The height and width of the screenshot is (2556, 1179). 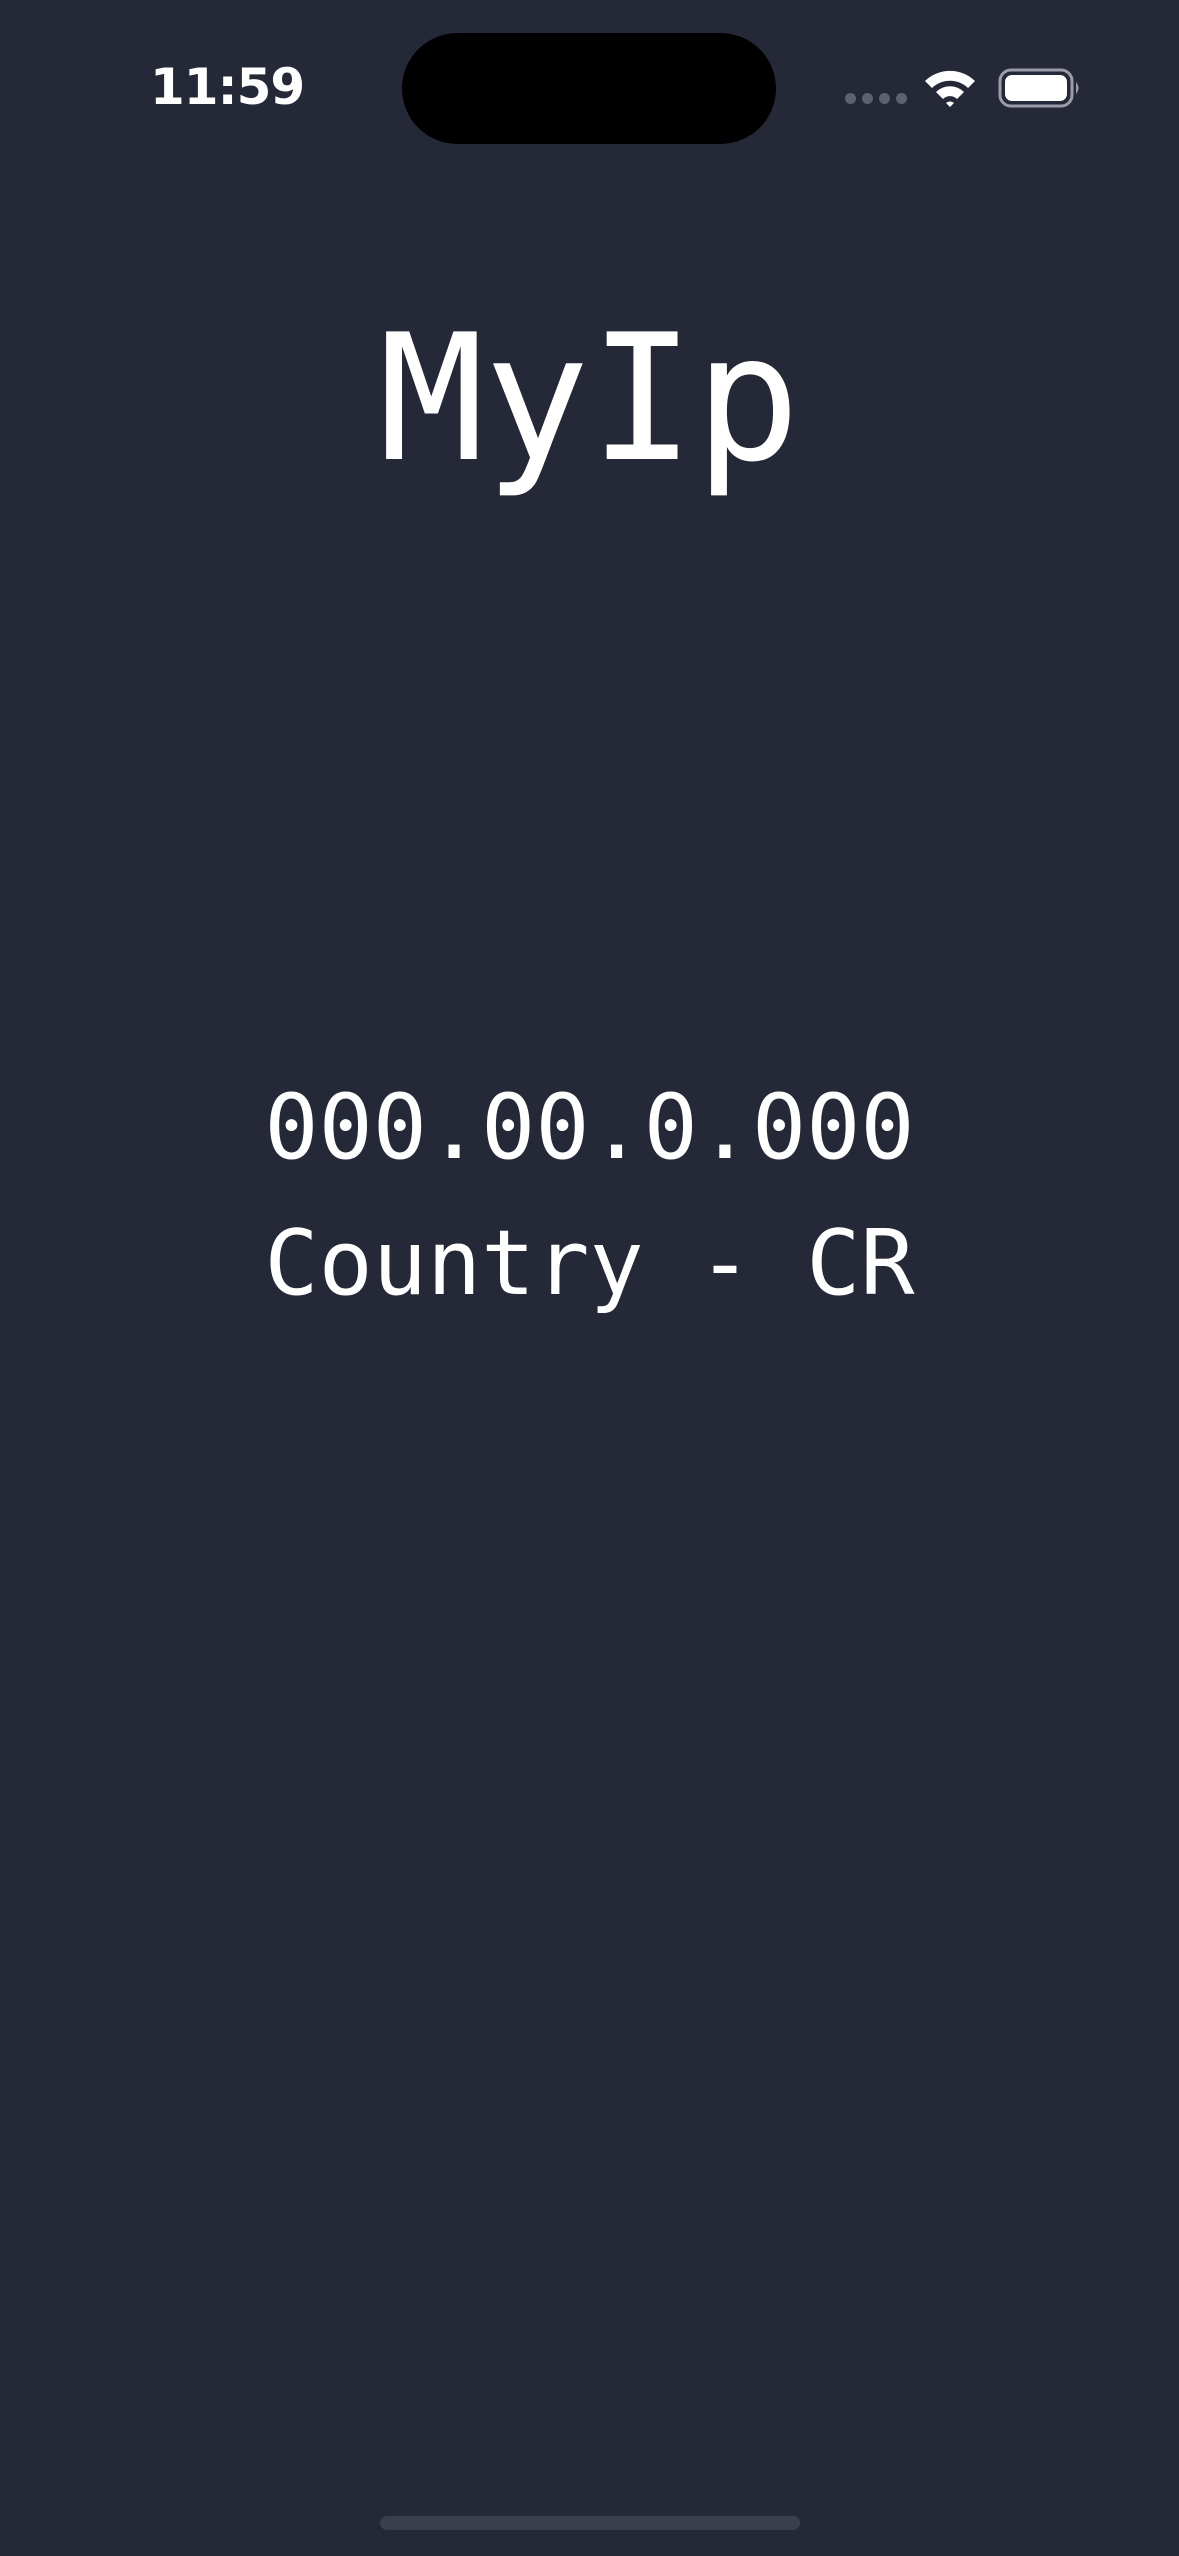 I want to click on home-indicator, so click(x=590, y=2523).